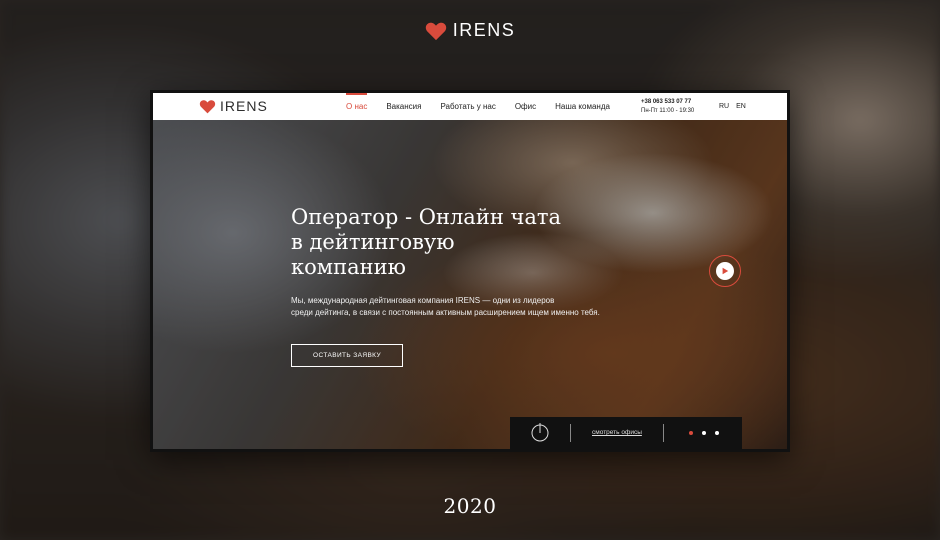 This screenshot has height=540, width=940. I want to click on nav-item-office: Офис, so click(525, 106).